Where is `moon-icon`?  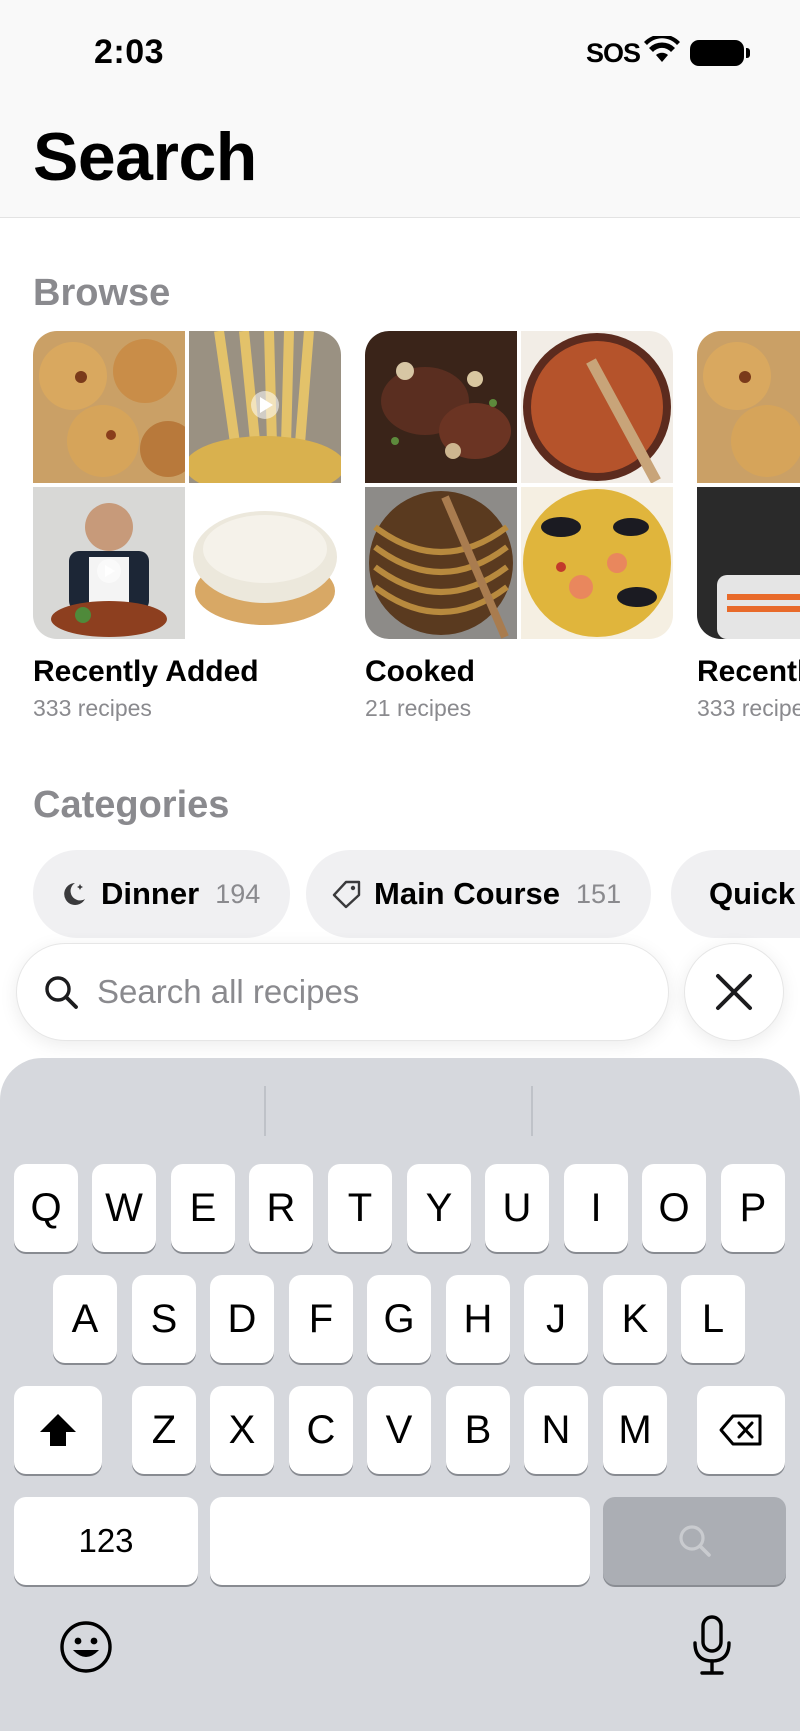
moon-icon is located at coordinates (74, 894).